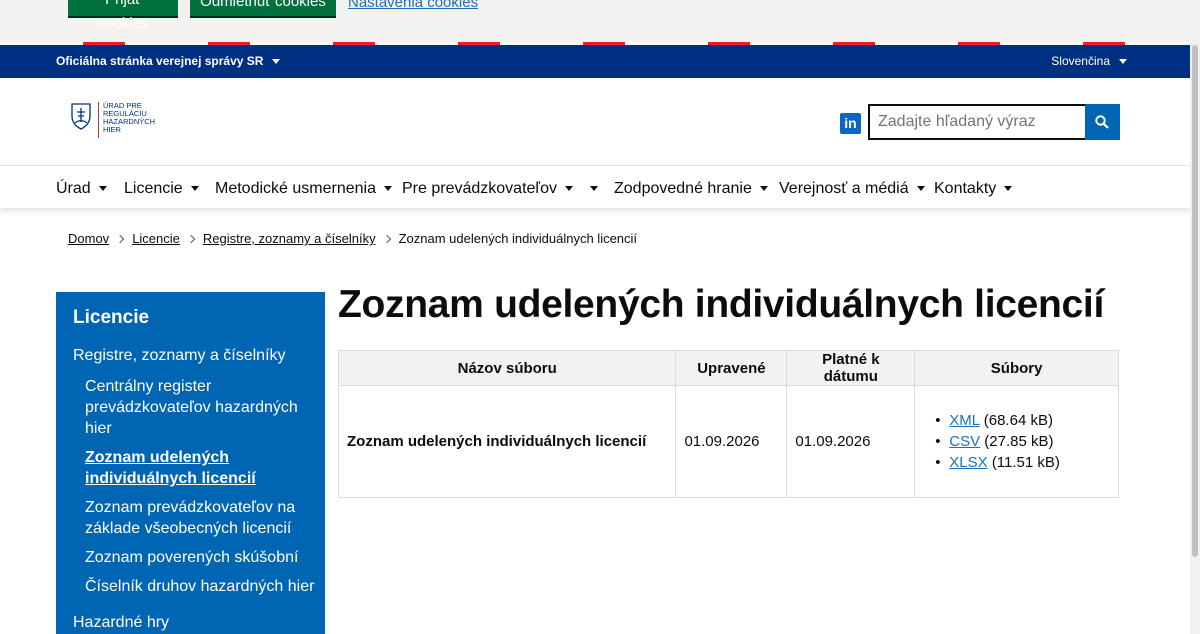 Image resolution: width=1200 pixels, height=634 pixels. I want to click on nav-label: Kontakty, so click(965, 188).